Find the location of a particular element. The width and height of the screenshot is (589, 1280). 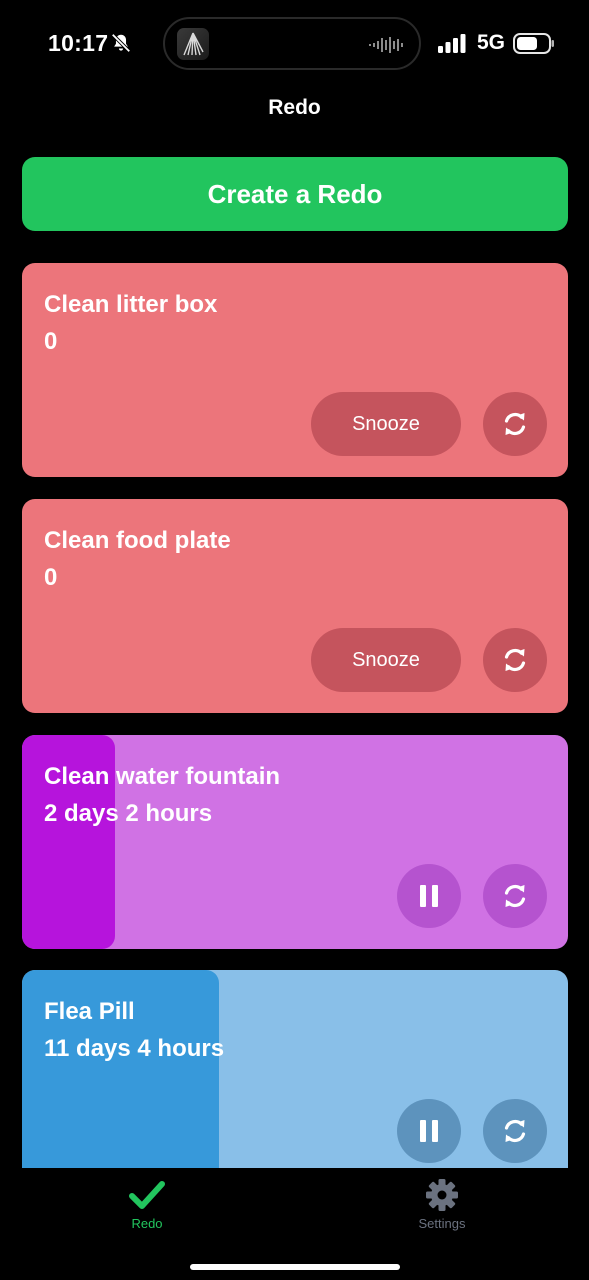

network-type-label: 5G is located at coordinates (491, 42).